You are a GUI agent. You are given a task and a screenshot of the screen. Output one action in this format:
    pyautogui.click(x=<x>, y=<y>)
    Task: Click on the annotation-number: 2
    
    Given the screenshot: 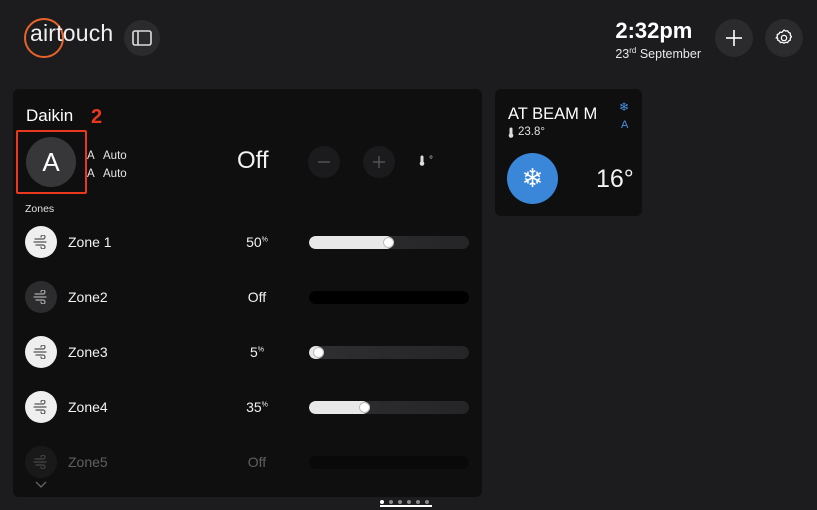 What is the action you would take?
    pyautogui.click(x=97, y=117)
    